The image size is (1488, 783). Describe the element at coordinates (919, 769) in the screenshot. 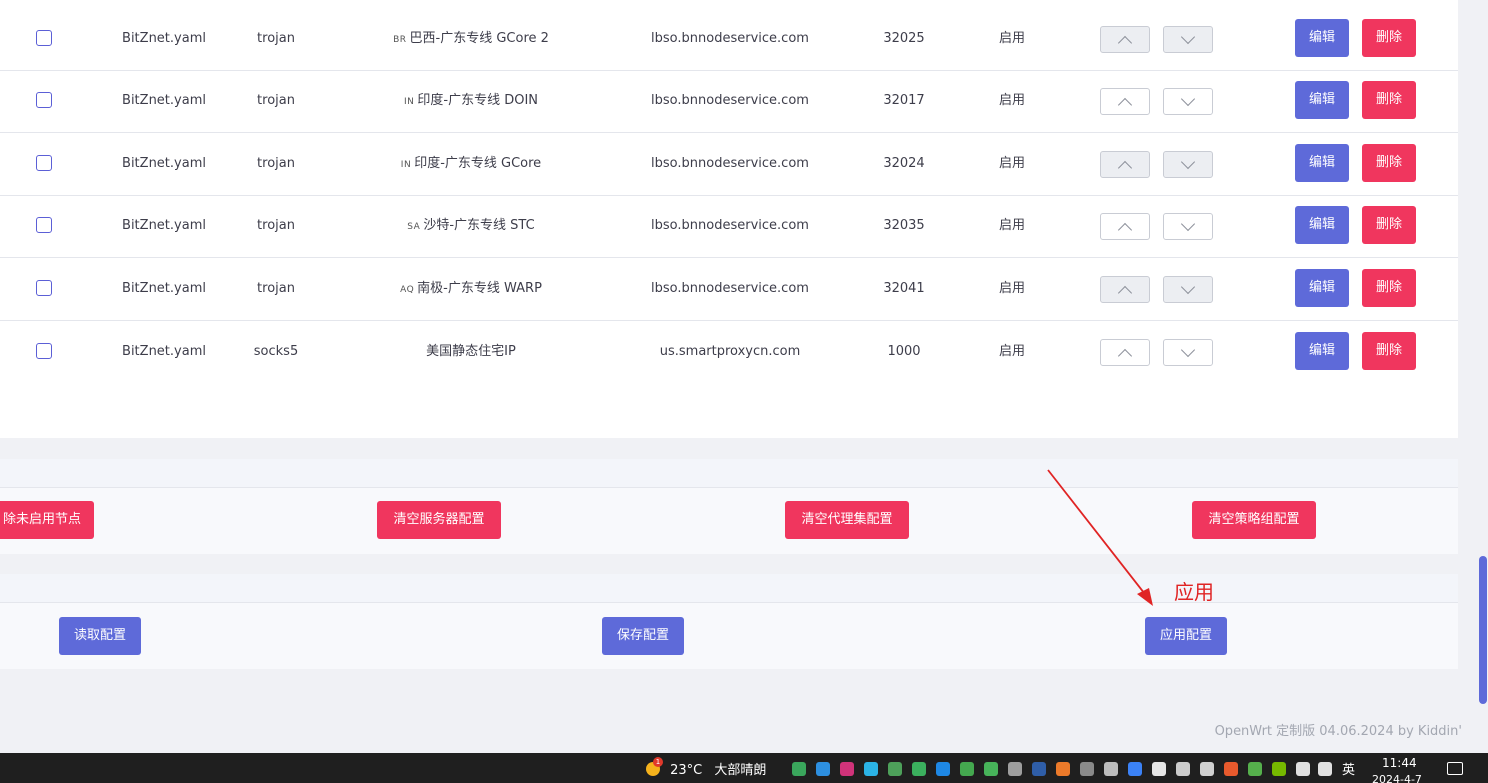

I see `wechat-work-icon` at that location.